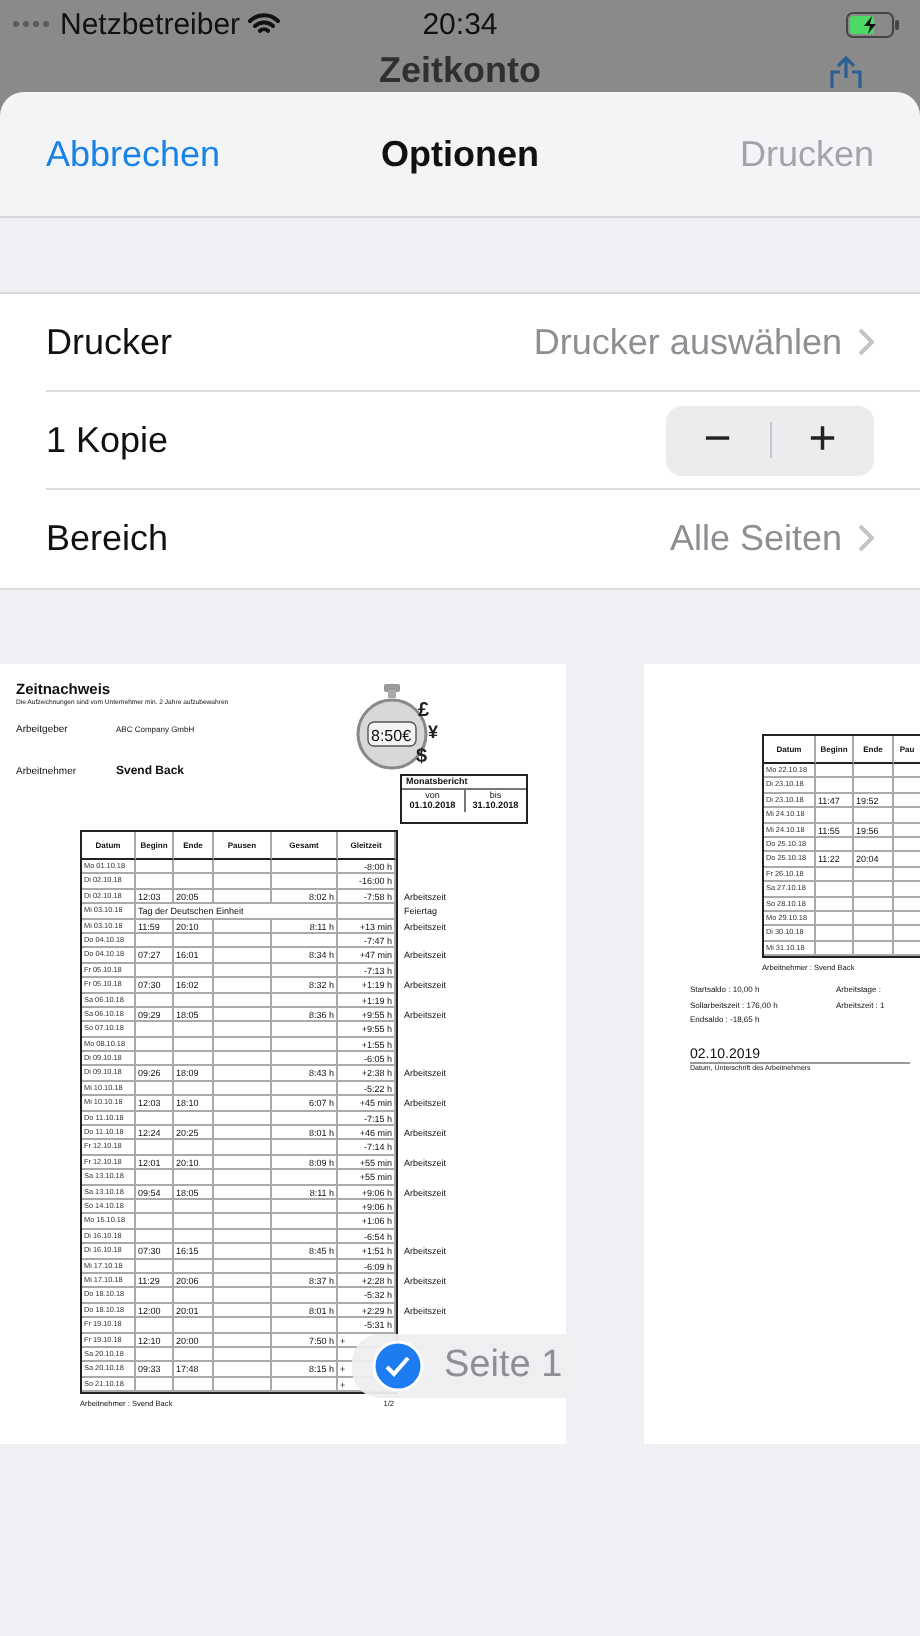 The height and width of the screenshot is (1636, 920). Describe the element at coordinates (687, 342) in the screenshot. I see `option-value: Drucker auswählen` at that location.